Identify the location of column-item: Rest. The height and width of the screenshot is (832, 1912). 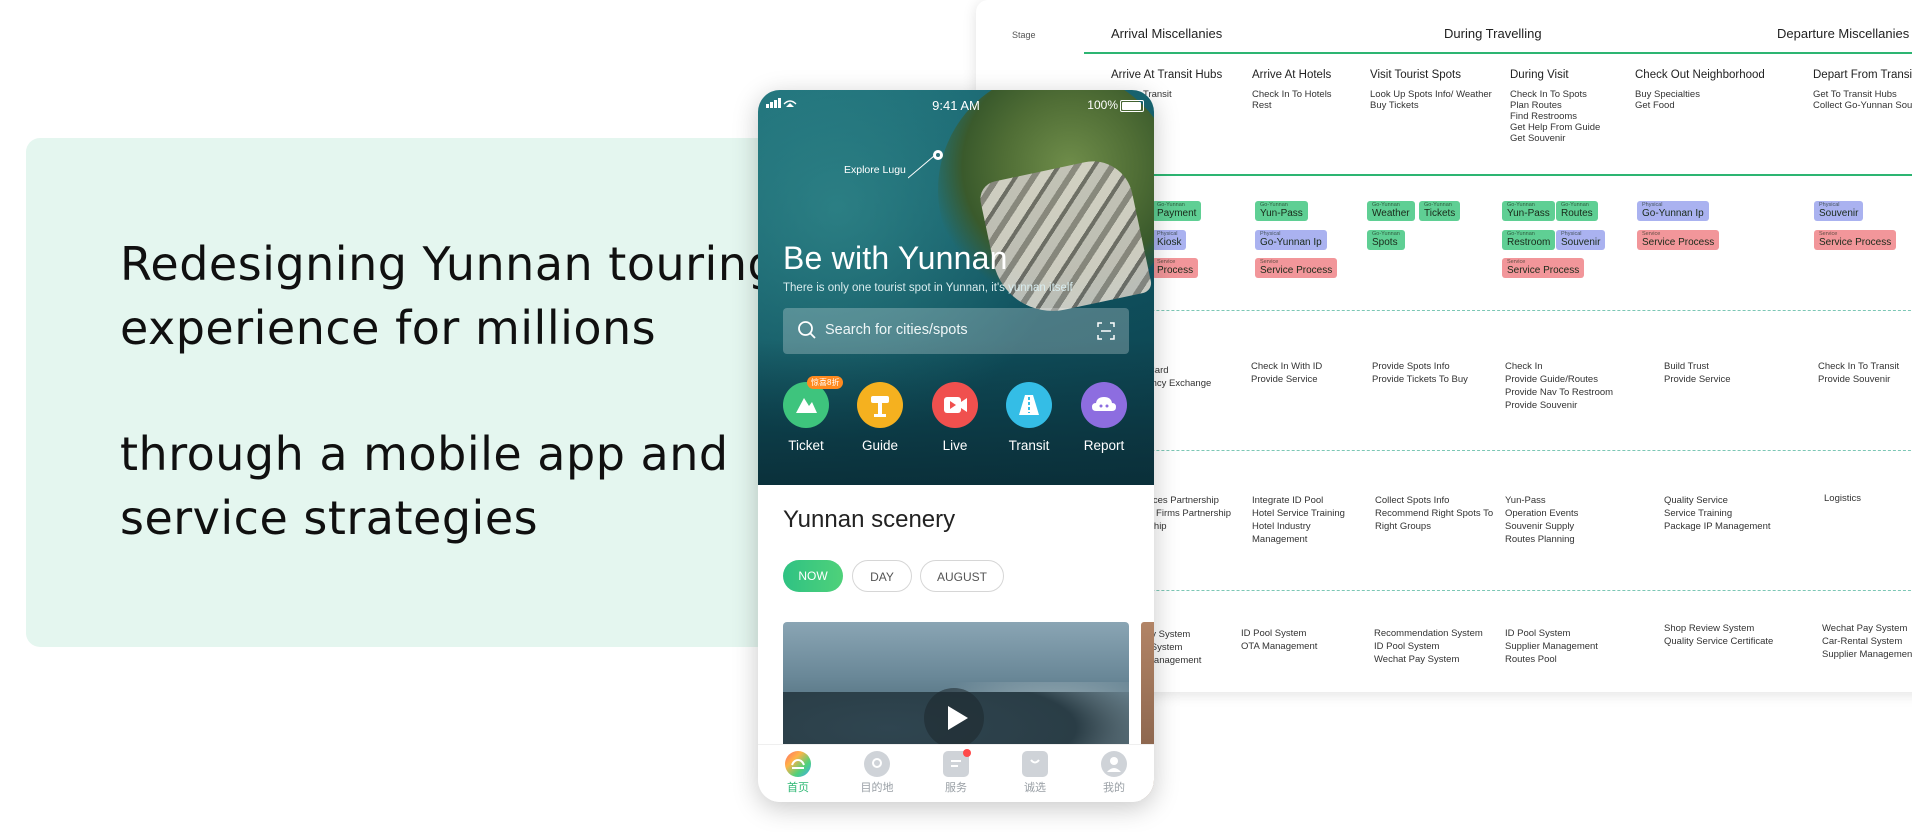
(1262, 105).